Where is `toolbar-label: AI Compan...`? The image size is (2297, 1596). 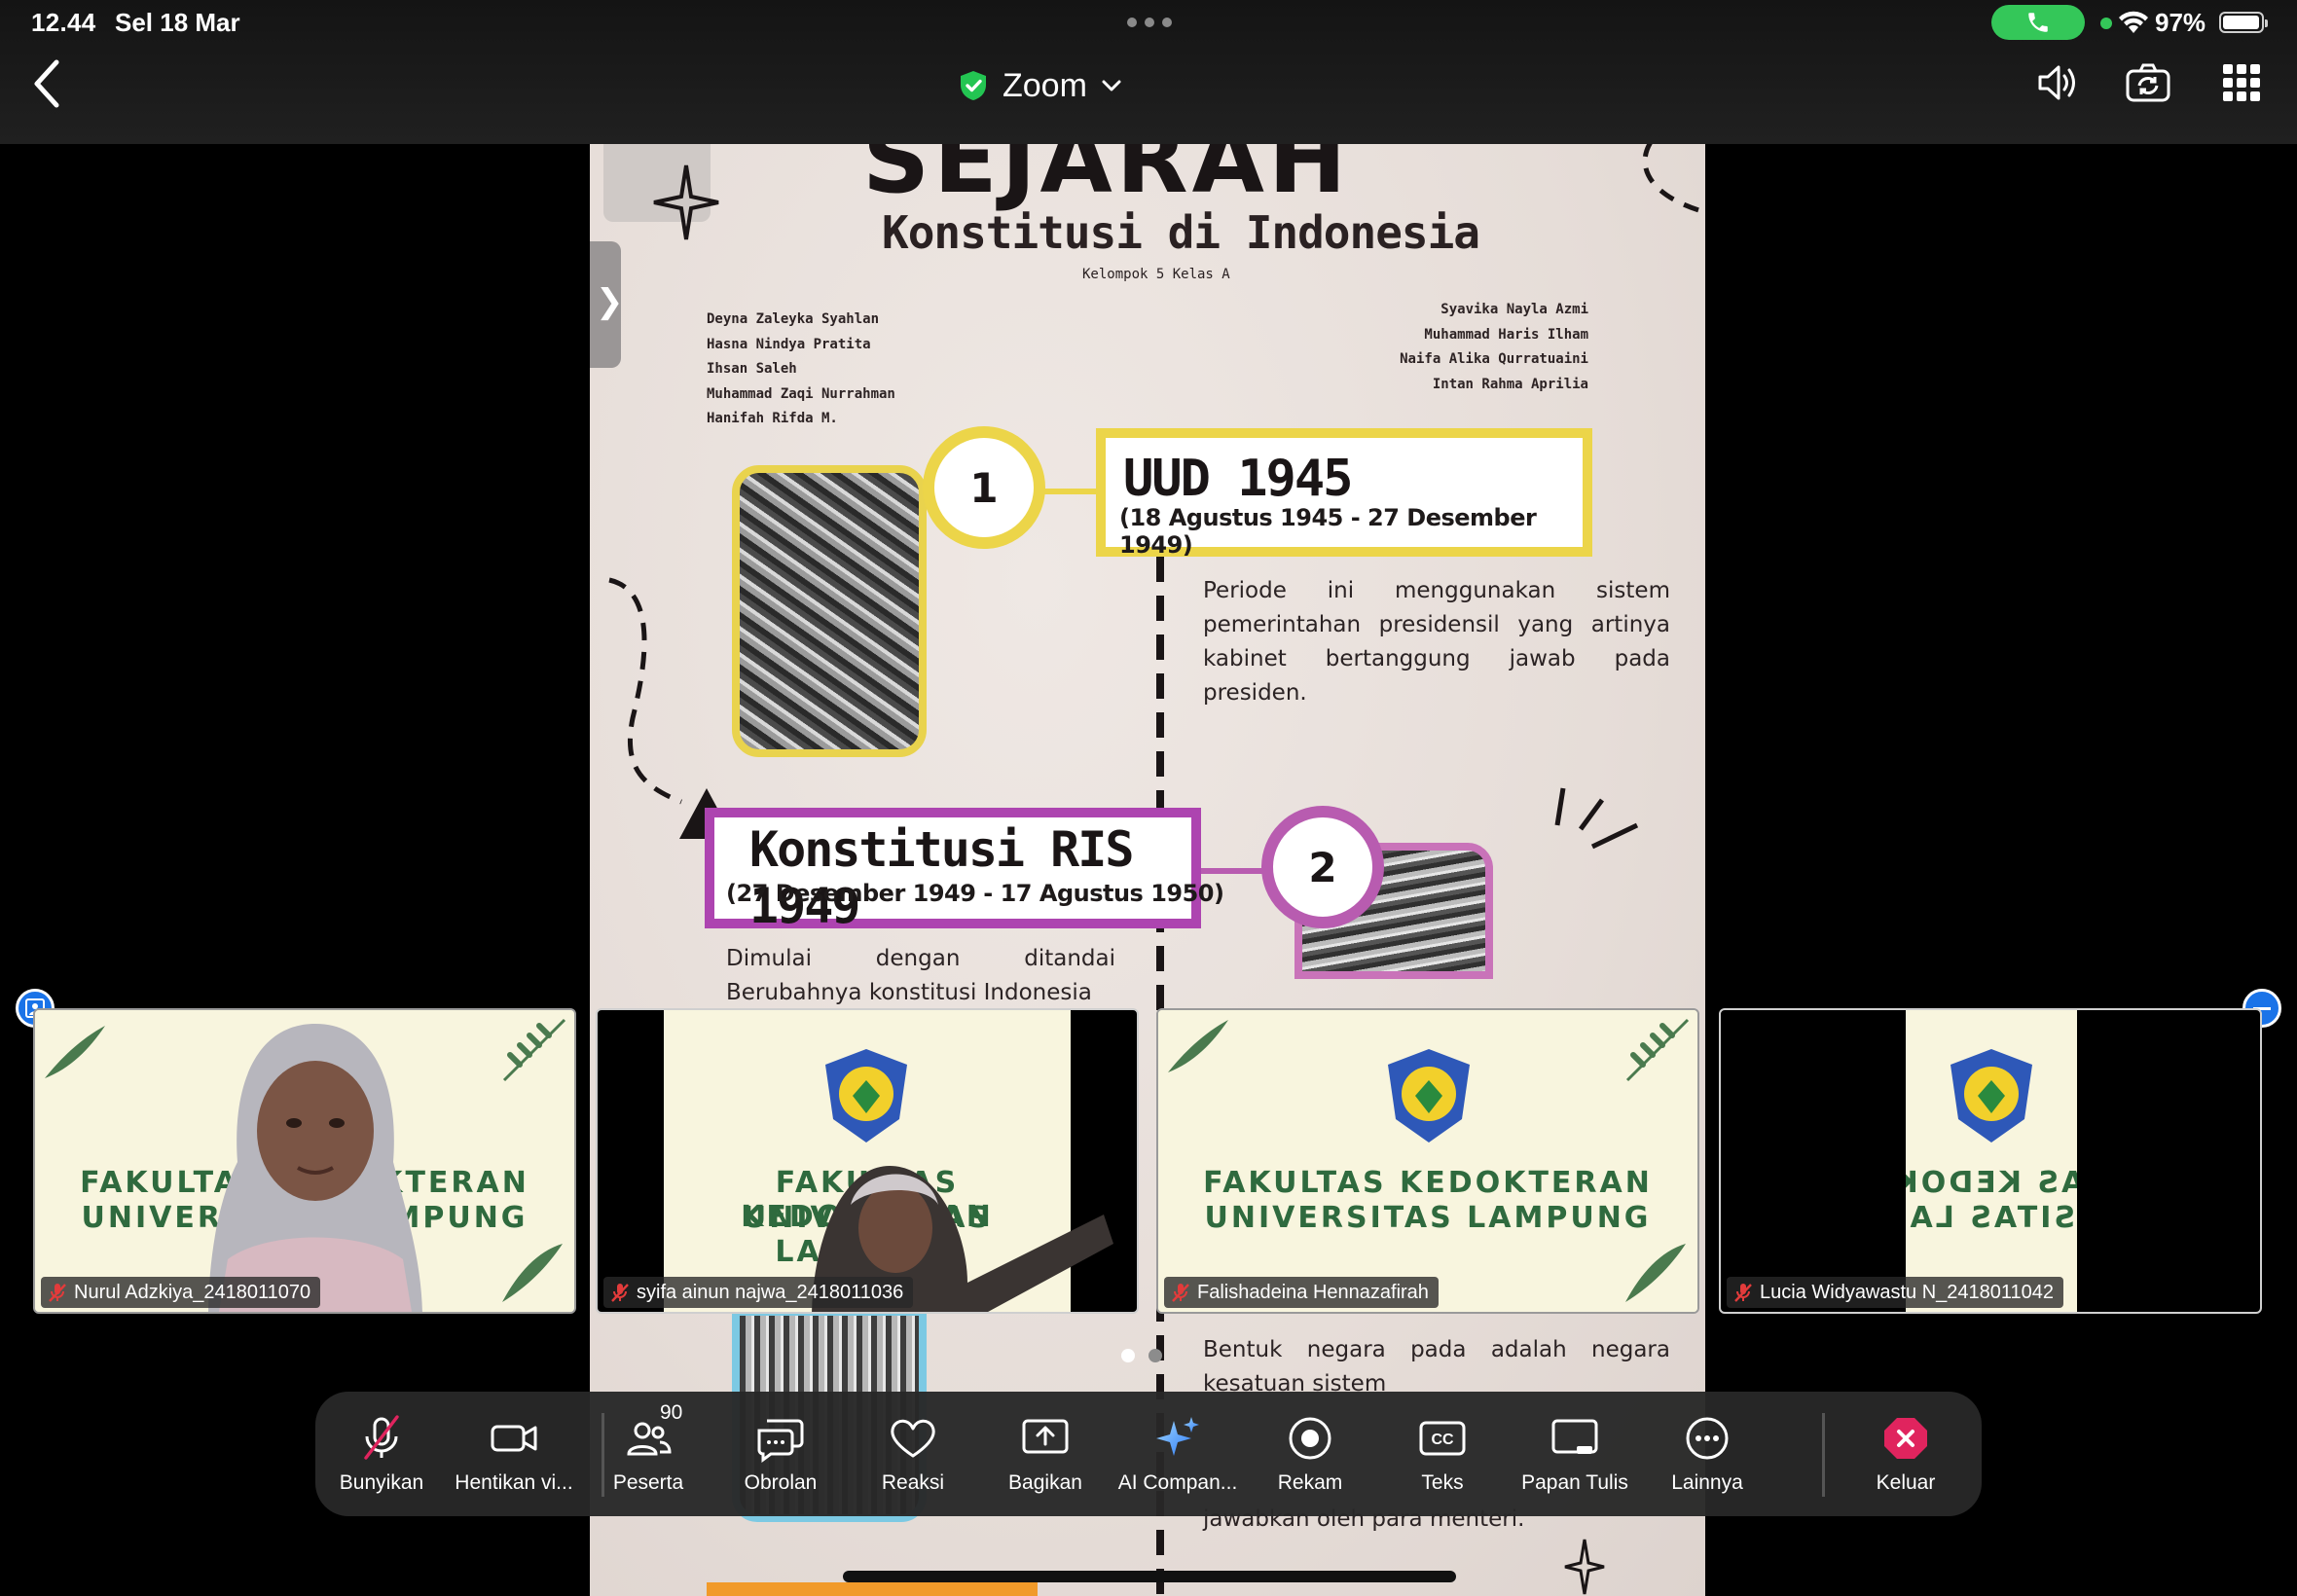 toolbar-label: AI Compan... is located at coordinates (1178, 1482).